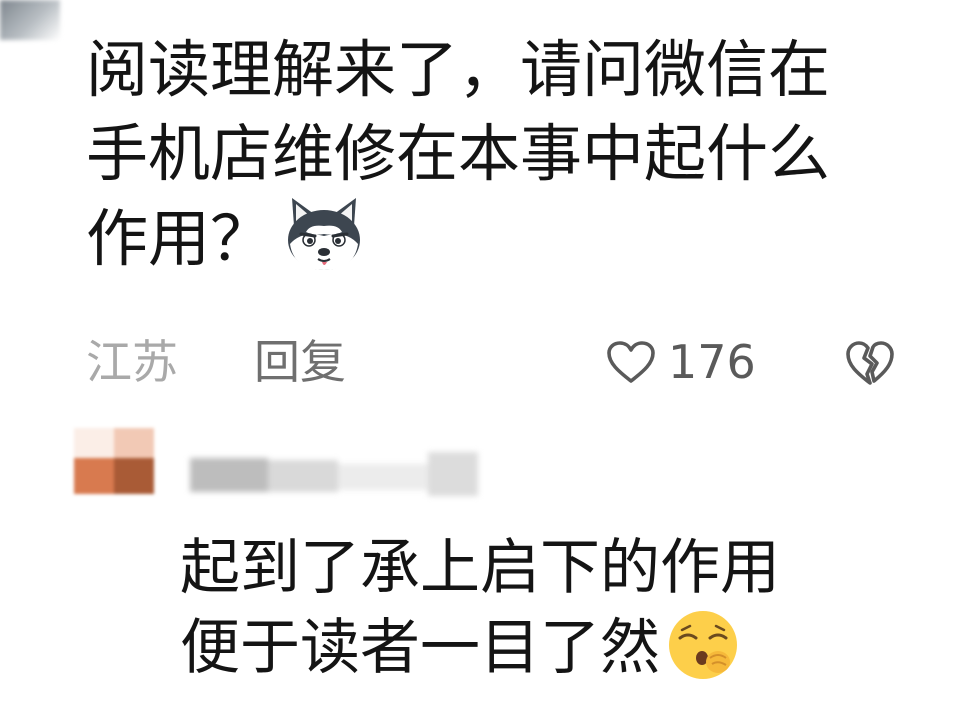 The image size is (962, 704). Describe the element at coordinates (30, 20) in the screenshot. I see `blurred-corner` at that location.